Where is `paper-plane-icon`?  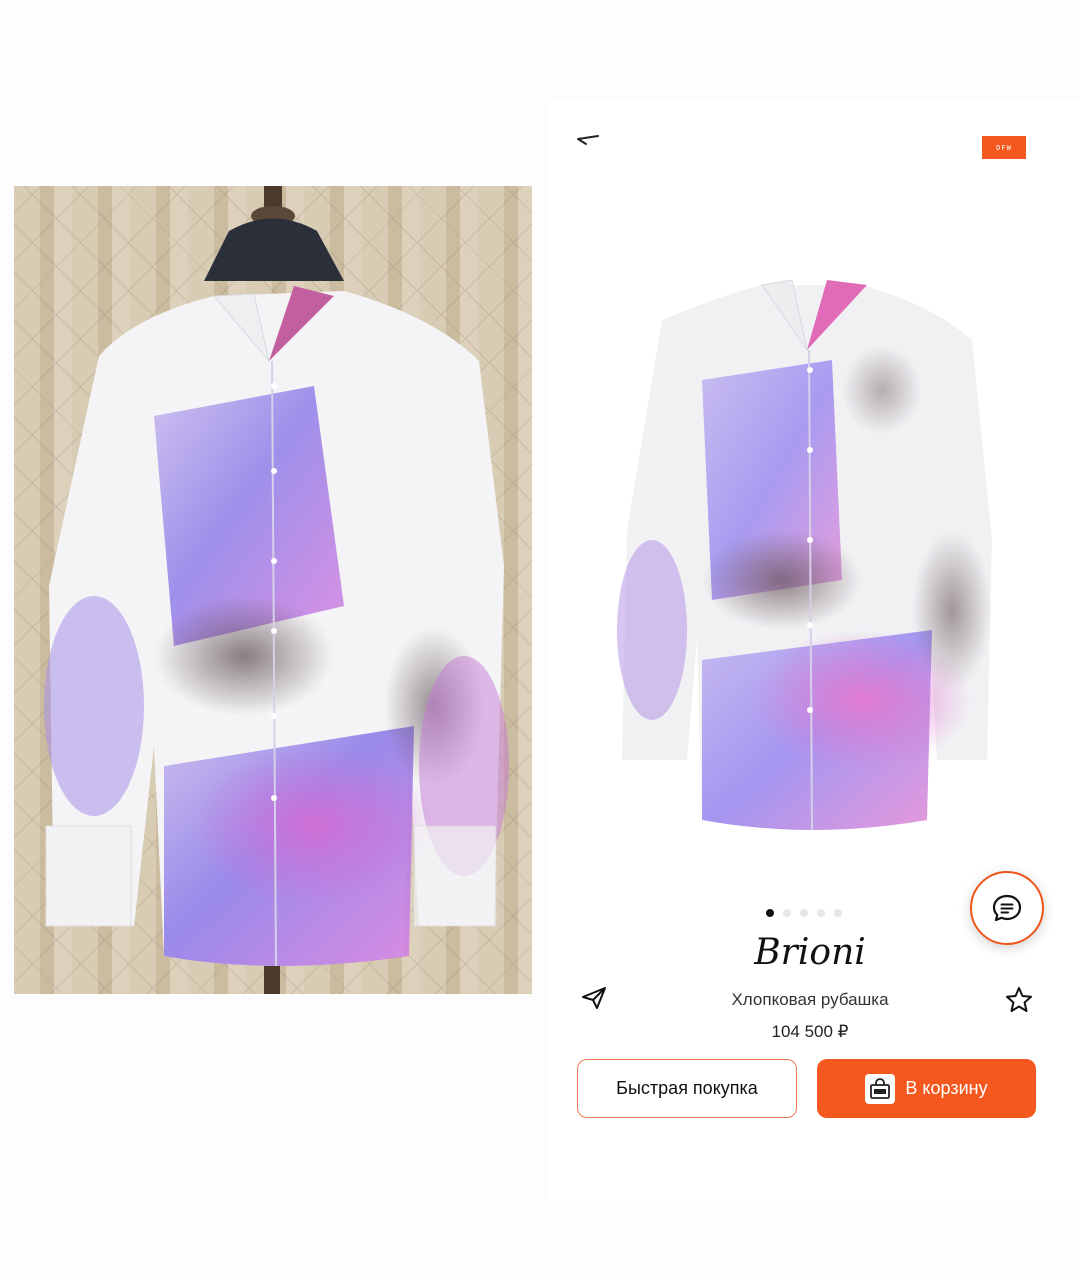
paper-plane-icon is located at coordinates (594, 1000).